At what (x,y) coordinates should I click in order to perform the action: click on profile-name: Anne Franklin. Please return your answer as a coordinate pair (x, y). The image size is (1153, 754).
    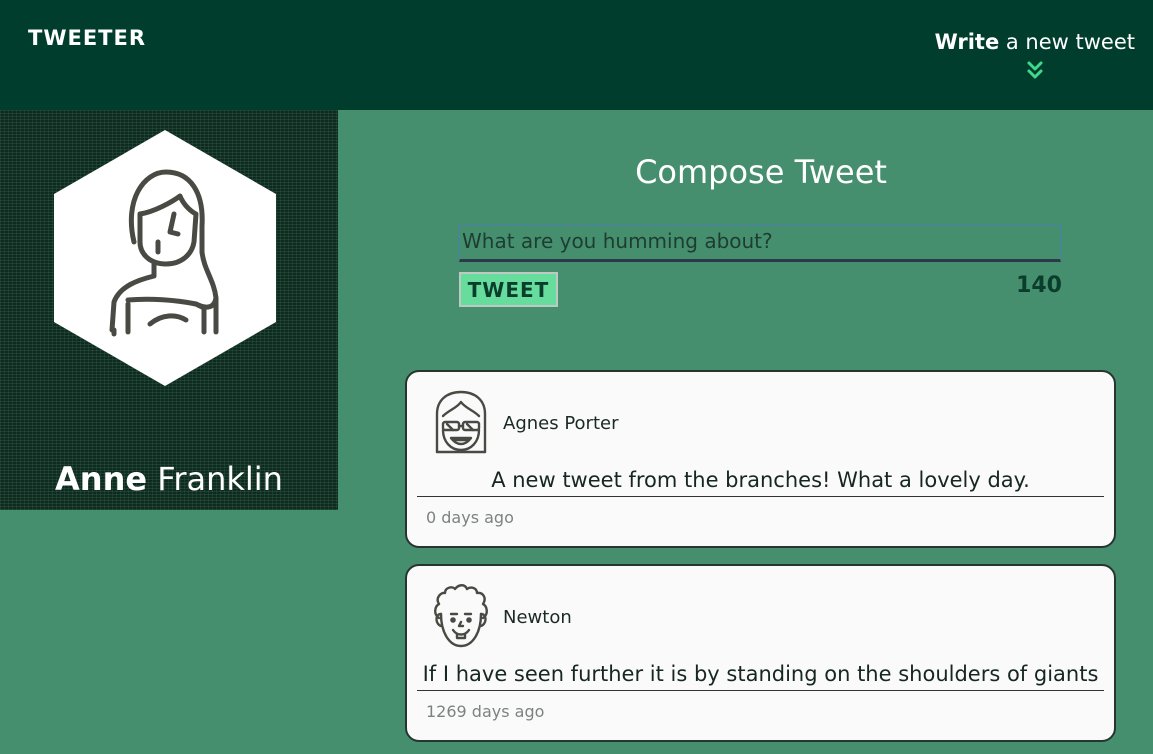
    Looking at the image, I should click on (169, 479).